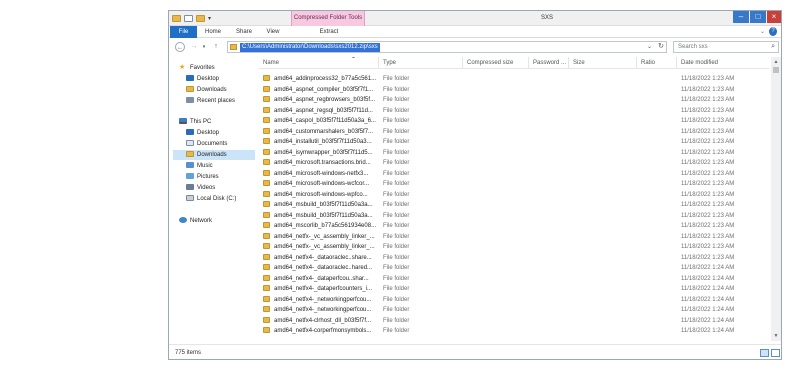 Image resolution: width=800 pixels, height=379 pixels. I want to click on nav-item-documents: Documents, so click(206, 144).